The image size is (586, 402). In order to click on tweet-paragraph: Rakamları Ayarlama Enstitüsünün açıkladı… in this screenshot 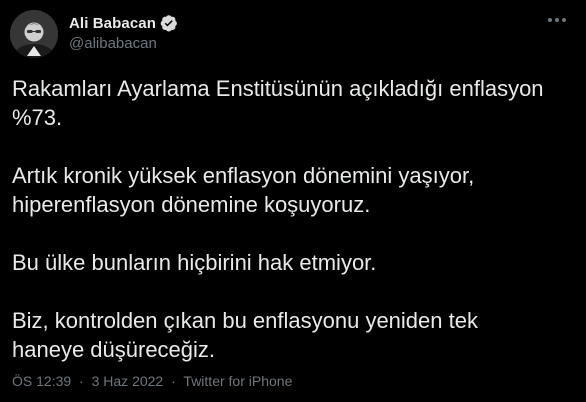, I will do `click(278, 103)`.